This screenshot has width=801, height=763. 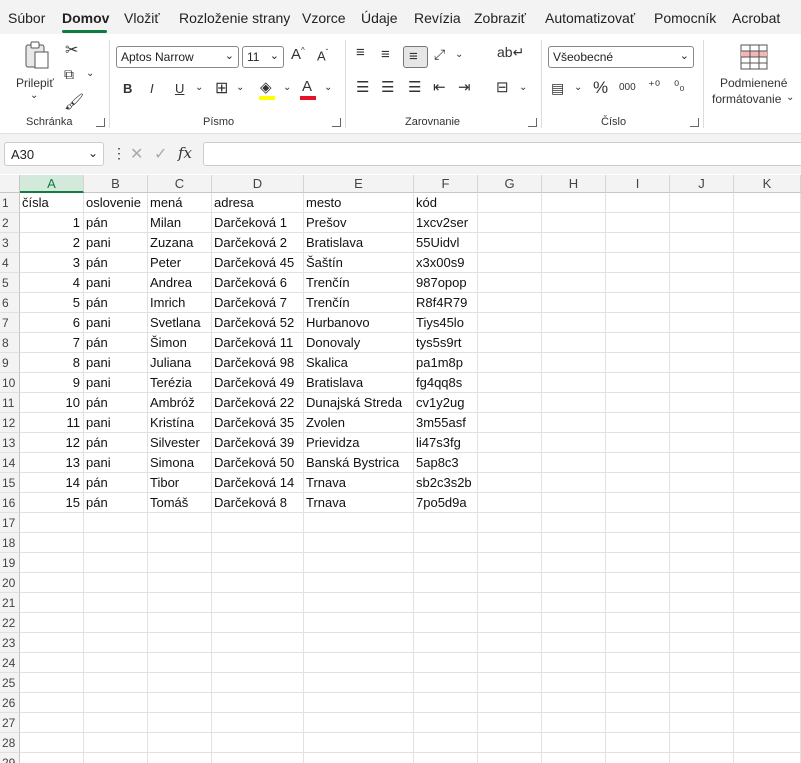 I want to click on font-name-select: Aptos Narrow ⌄, so click(x=177, y=57).